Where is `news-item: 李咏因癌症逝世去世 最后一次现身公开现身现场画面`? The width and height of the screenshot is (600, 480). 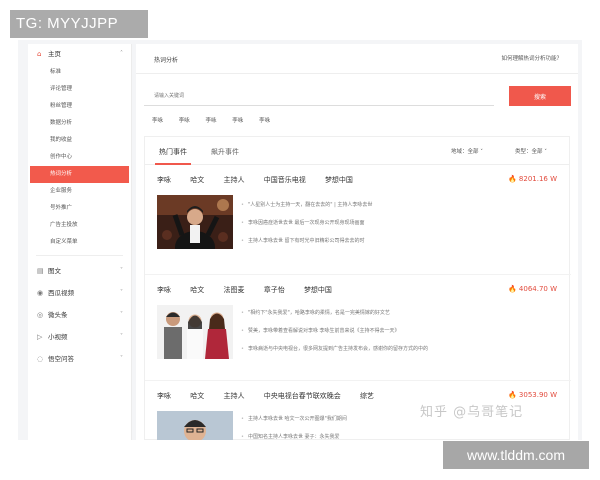 news-item: 李咏因癌症逝世去世 最后一次现身公开现身现场画面 is located at coordinates (306, 226).